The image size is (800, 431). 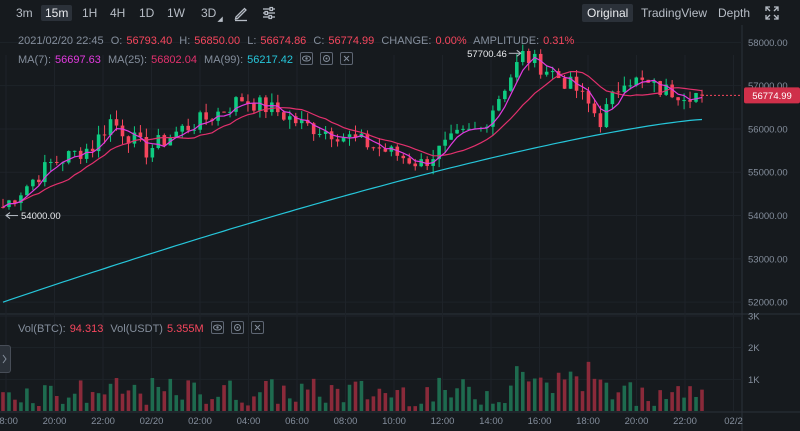 I want to click on candle-date: 2021/02/20 22:45, so click(x=61, y=41).